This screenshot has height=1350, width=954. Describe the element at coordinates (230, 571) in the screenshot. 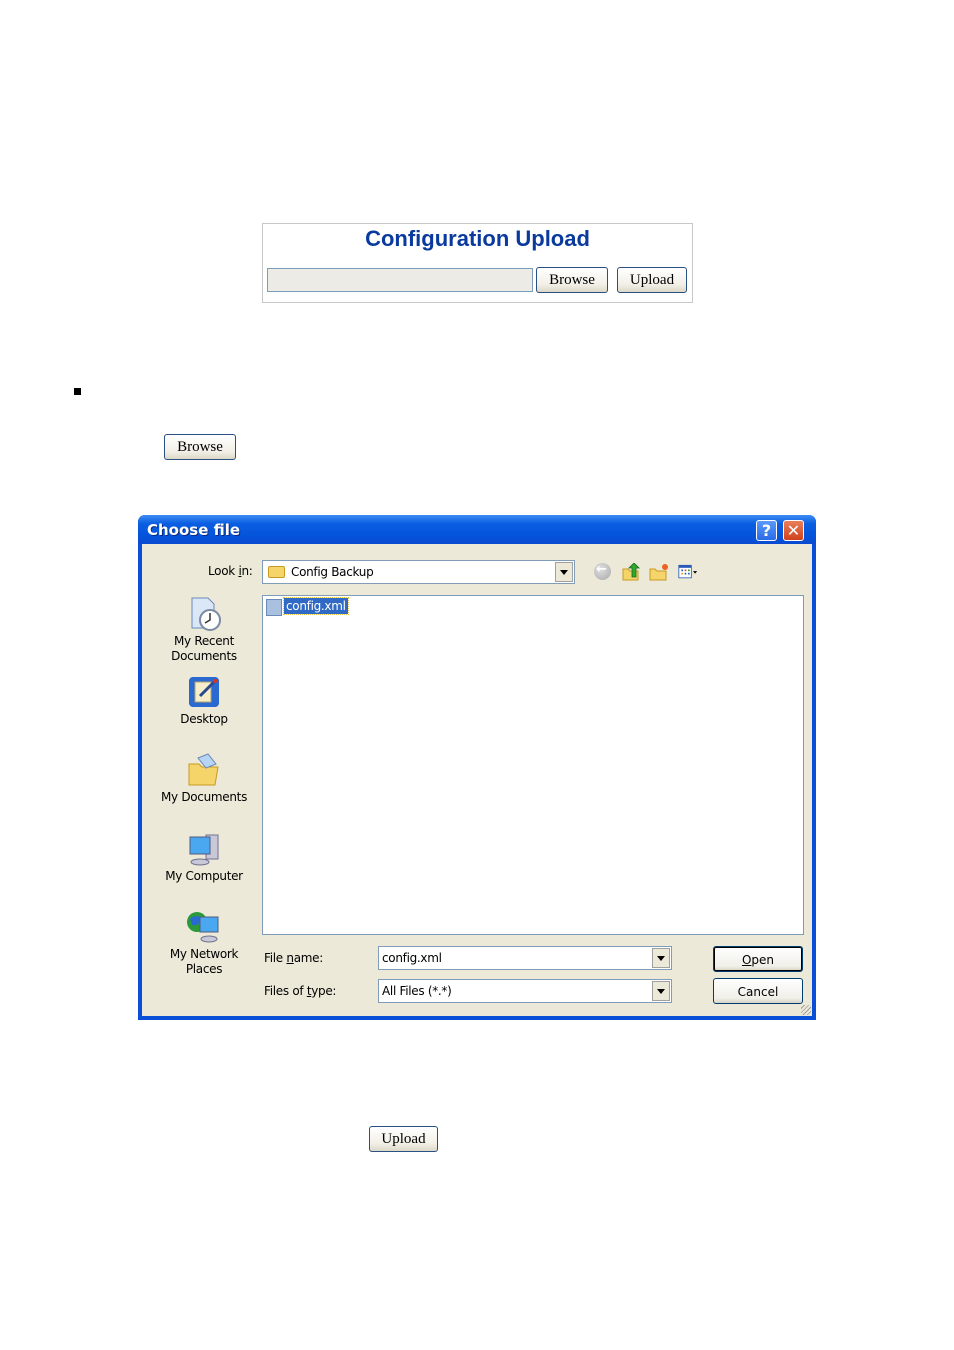

I see `look-in-label: Look in:` at that location.